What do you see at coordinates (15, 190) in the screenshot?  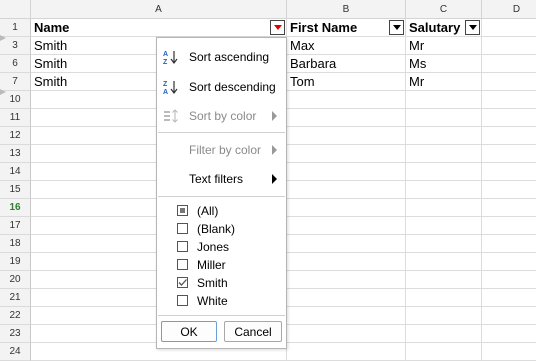 I see `row-header: 15` at bounding box center [15, 190].